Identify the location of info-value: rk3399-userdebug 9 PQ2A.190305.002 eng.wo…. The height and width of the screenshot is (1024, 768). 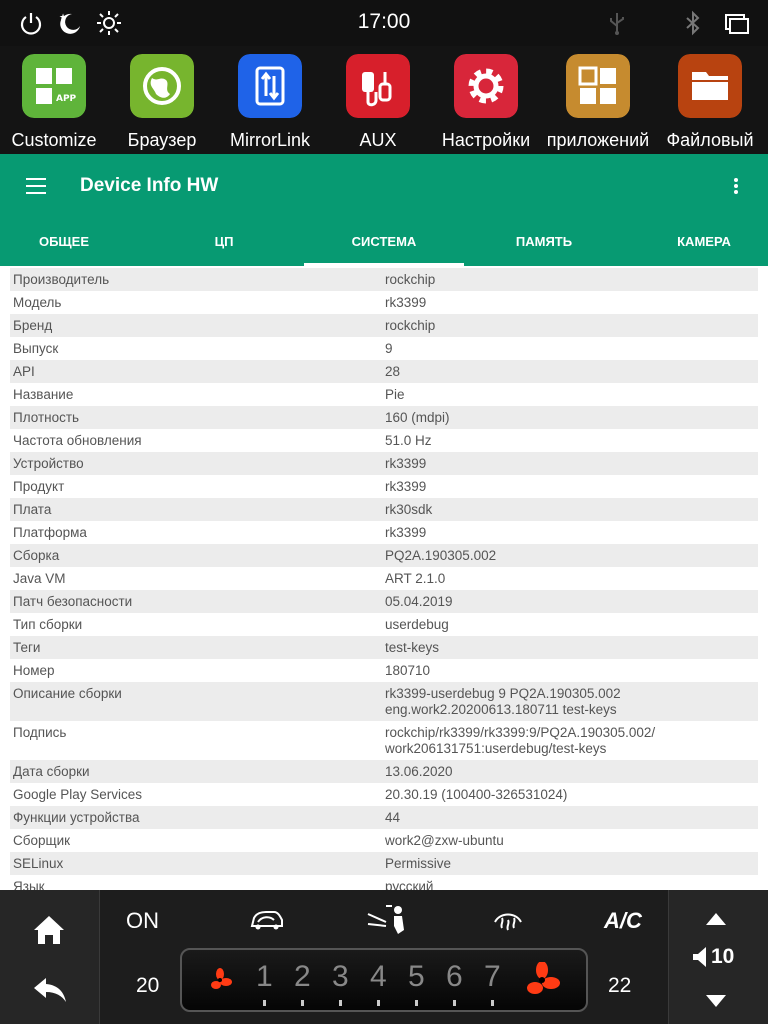
(503, 702).